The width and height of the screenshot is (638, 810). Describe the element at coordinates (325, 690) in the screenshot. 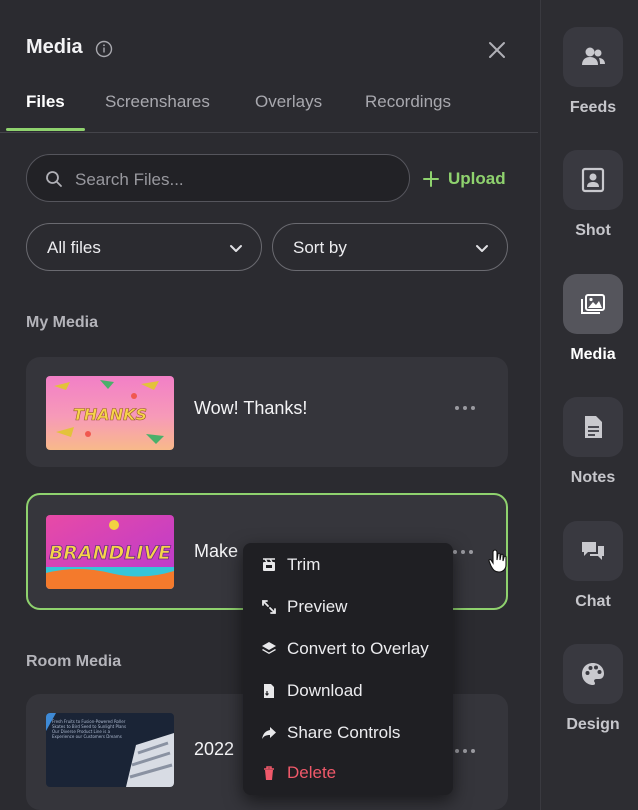

I see `menu-item-label: Download` at that location.